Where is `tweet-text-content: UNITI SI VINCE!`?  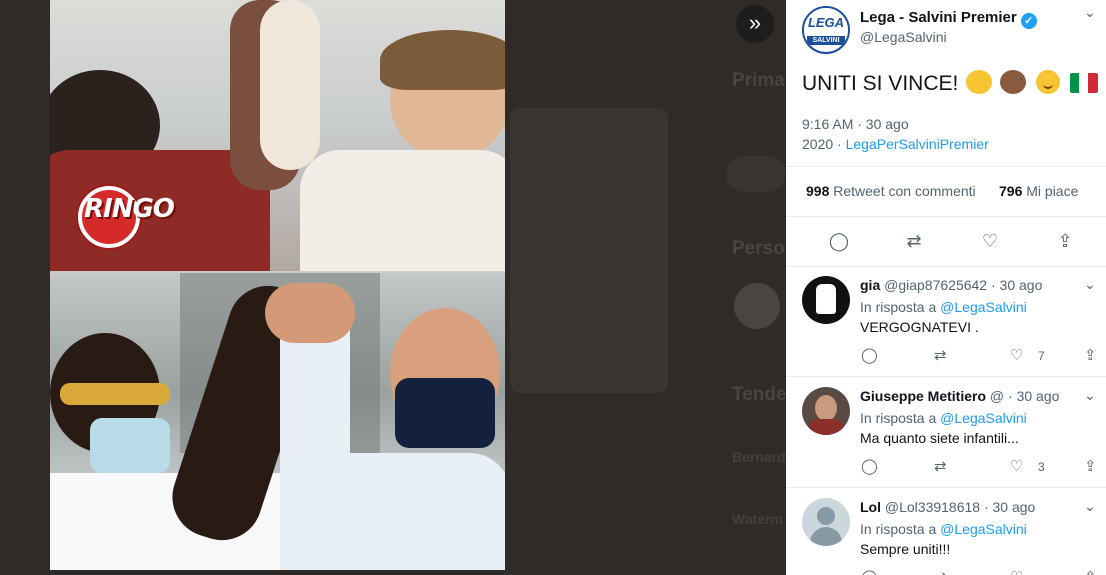
tweet-text-content: UNITI SI VINCE! is located at coordinates (880, 83).